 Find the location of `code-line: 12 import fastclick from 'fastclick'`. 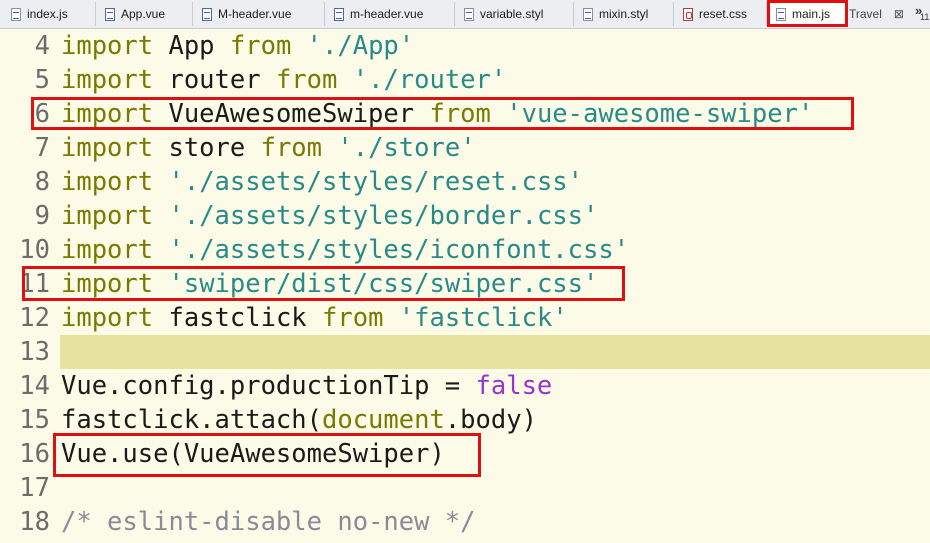

code-line: 12 import fastclick from 'fastclick' is located at coordinates (465, 318).